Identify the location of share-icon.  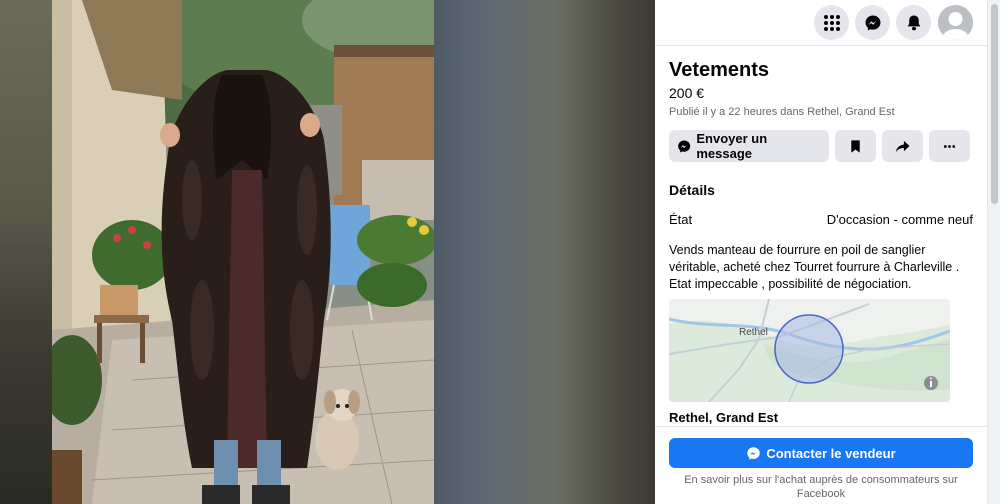
(902, 146).